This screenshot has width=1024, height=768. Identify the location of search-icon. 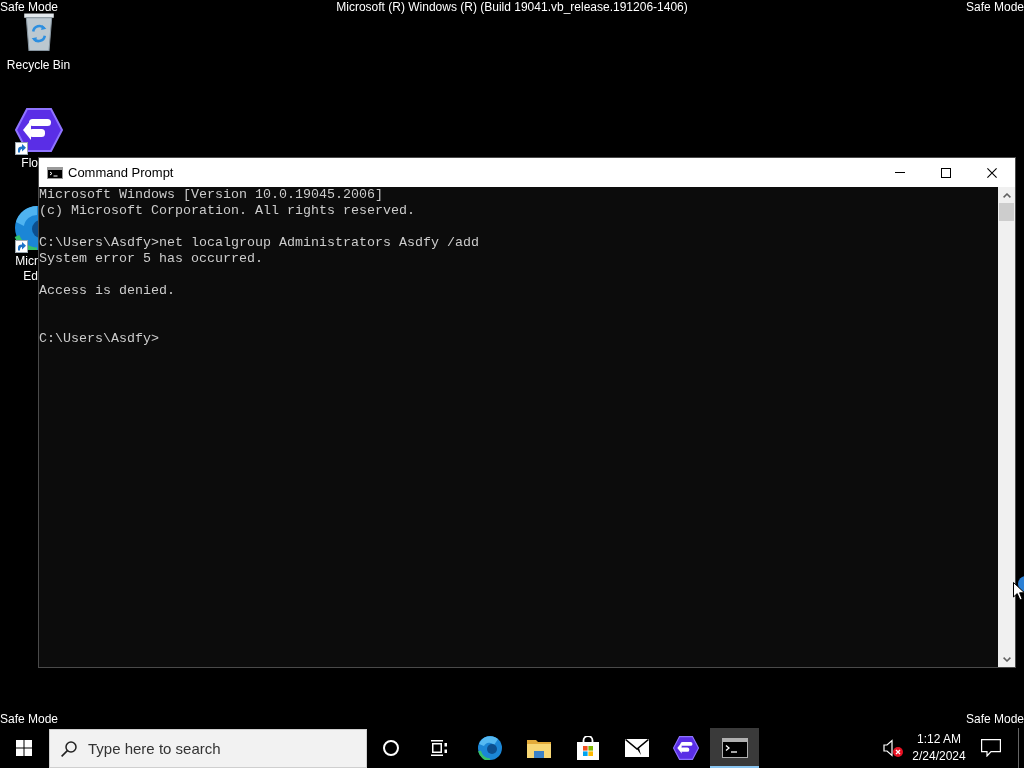
(69, 749).